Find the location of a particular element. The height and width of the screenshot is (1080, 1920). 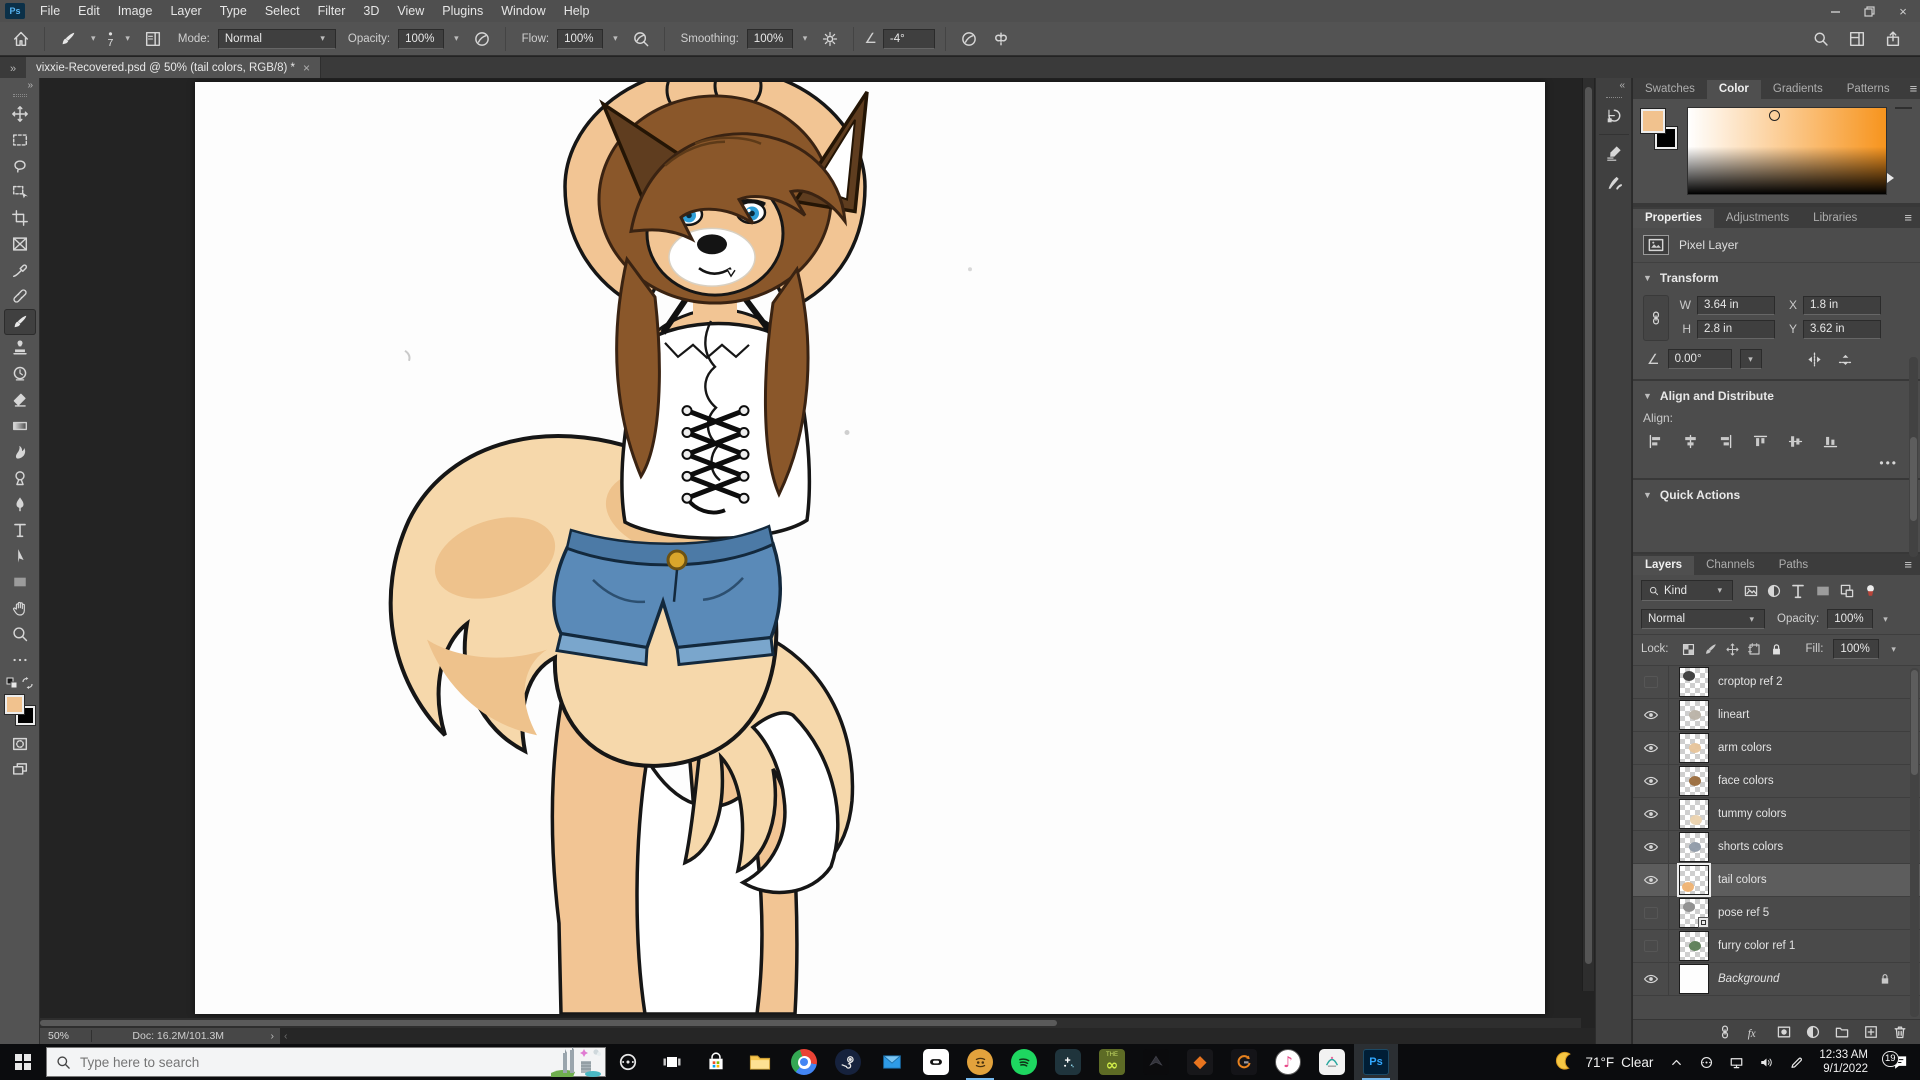

tool-brush is located at coordinates (19, 322).